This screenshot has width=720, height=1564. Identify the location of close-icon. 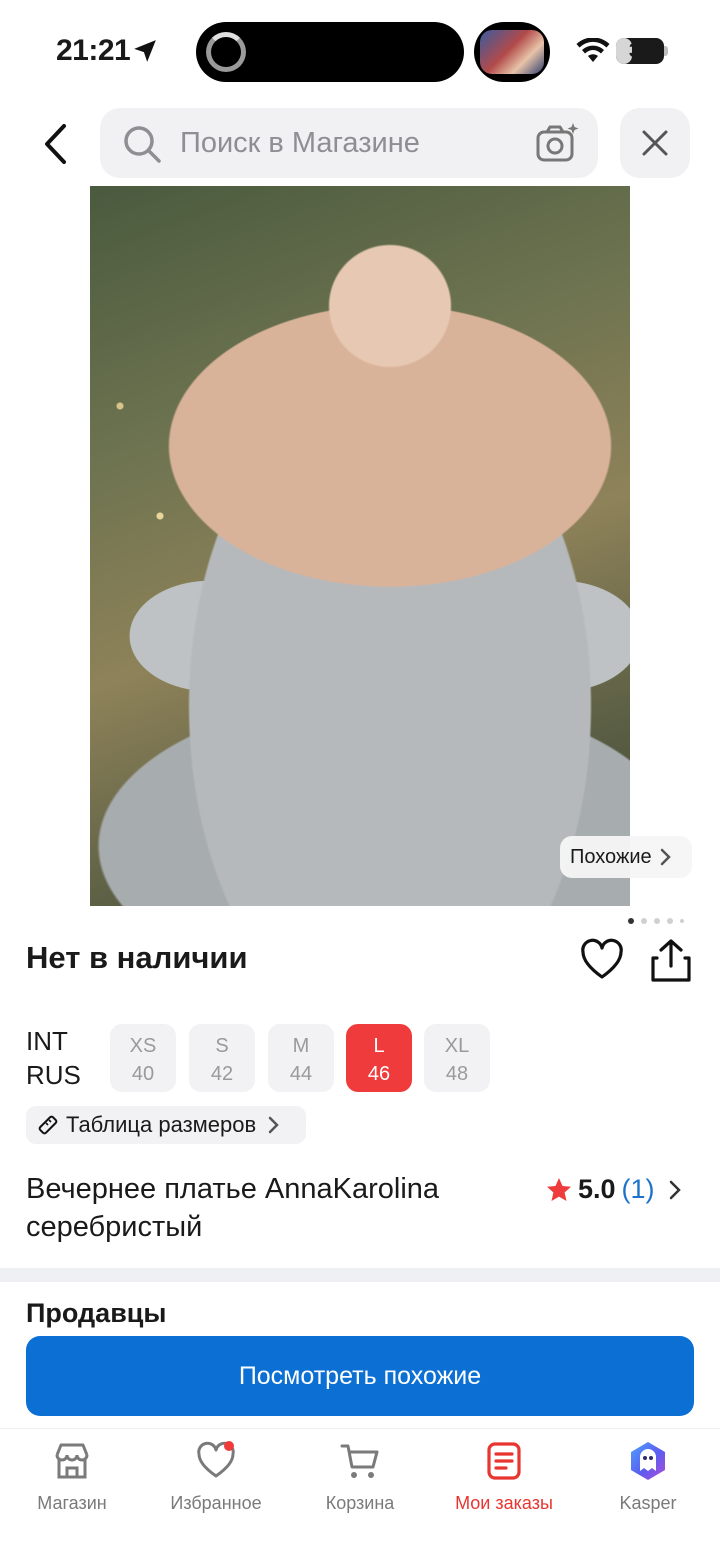
(655, 143).